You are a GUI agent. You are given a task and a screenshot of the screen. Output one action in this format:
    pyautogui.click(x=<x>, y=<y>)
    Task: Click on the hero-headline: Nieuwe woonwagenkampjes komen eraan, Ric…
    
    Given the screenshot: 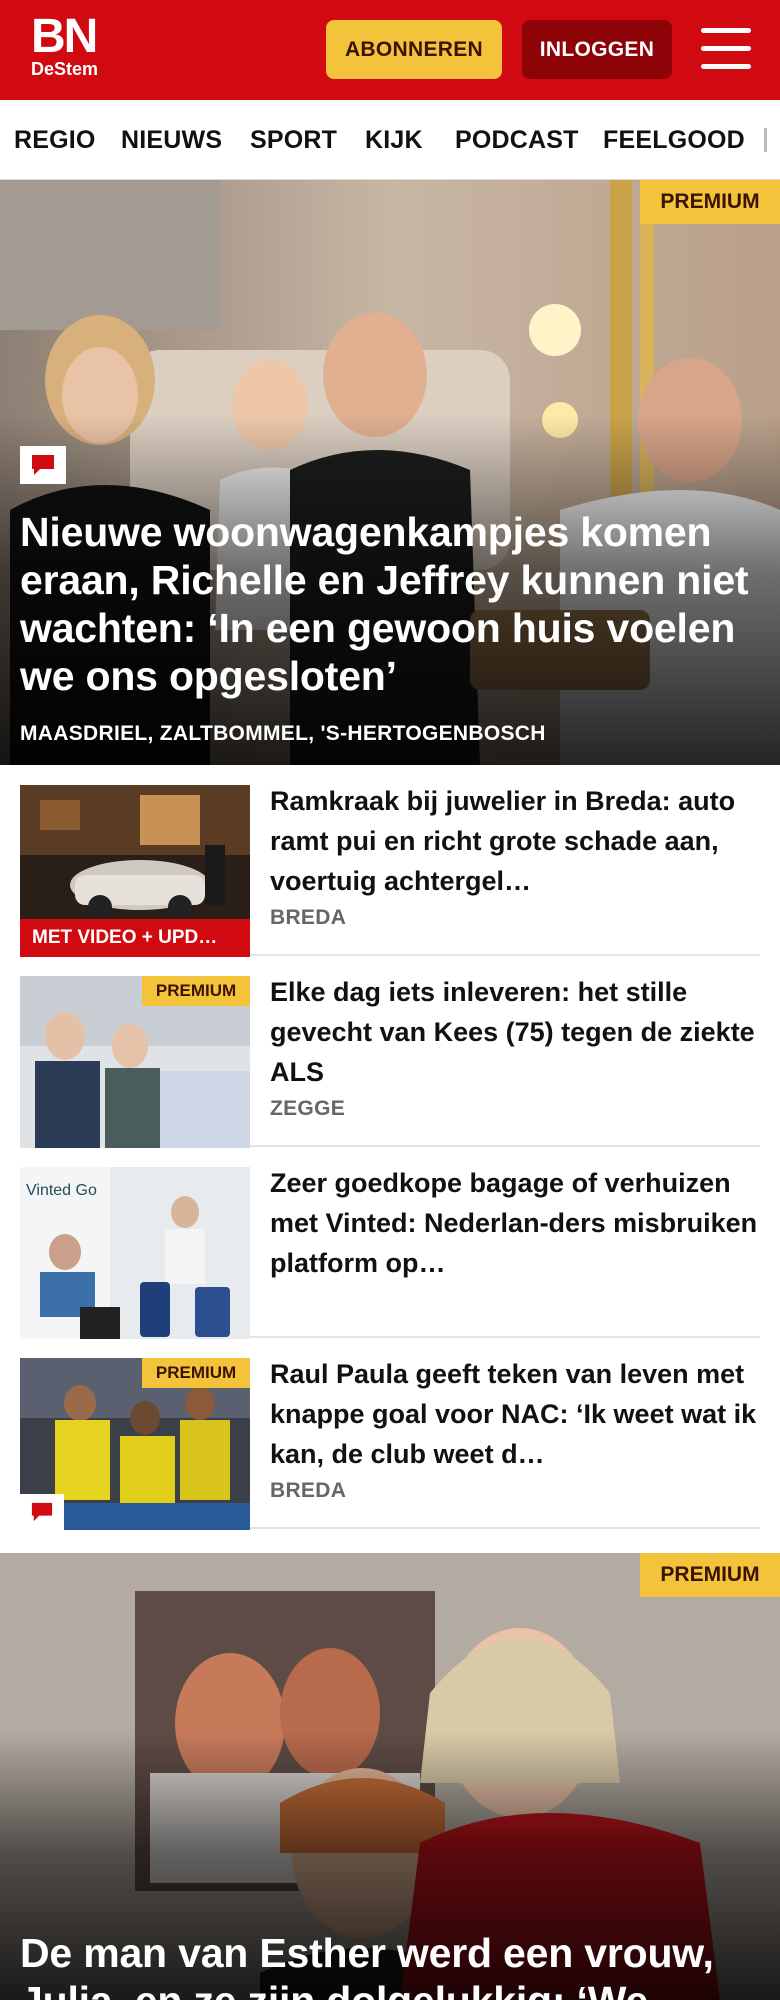 What is the action you would take?
    pyautogui.click(x=390, y=604)
    